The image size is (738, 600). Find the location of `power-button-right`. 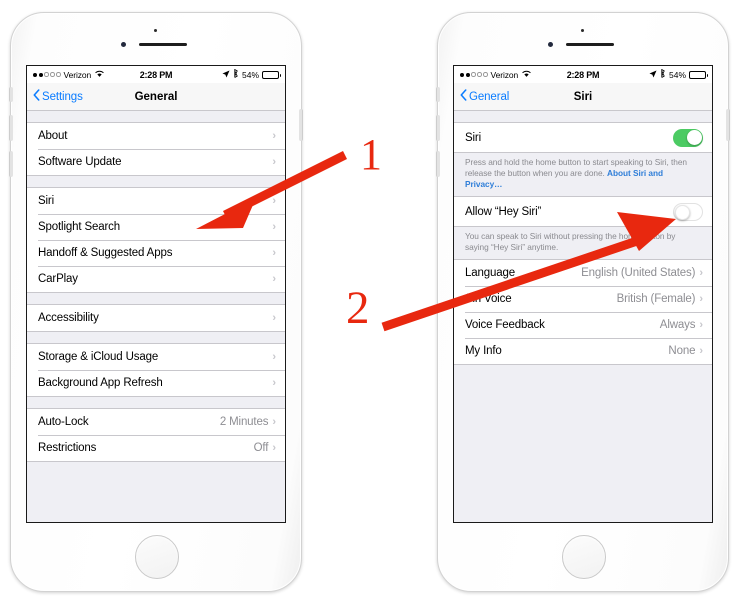

power-button-right is located at coordinates (728, 125).